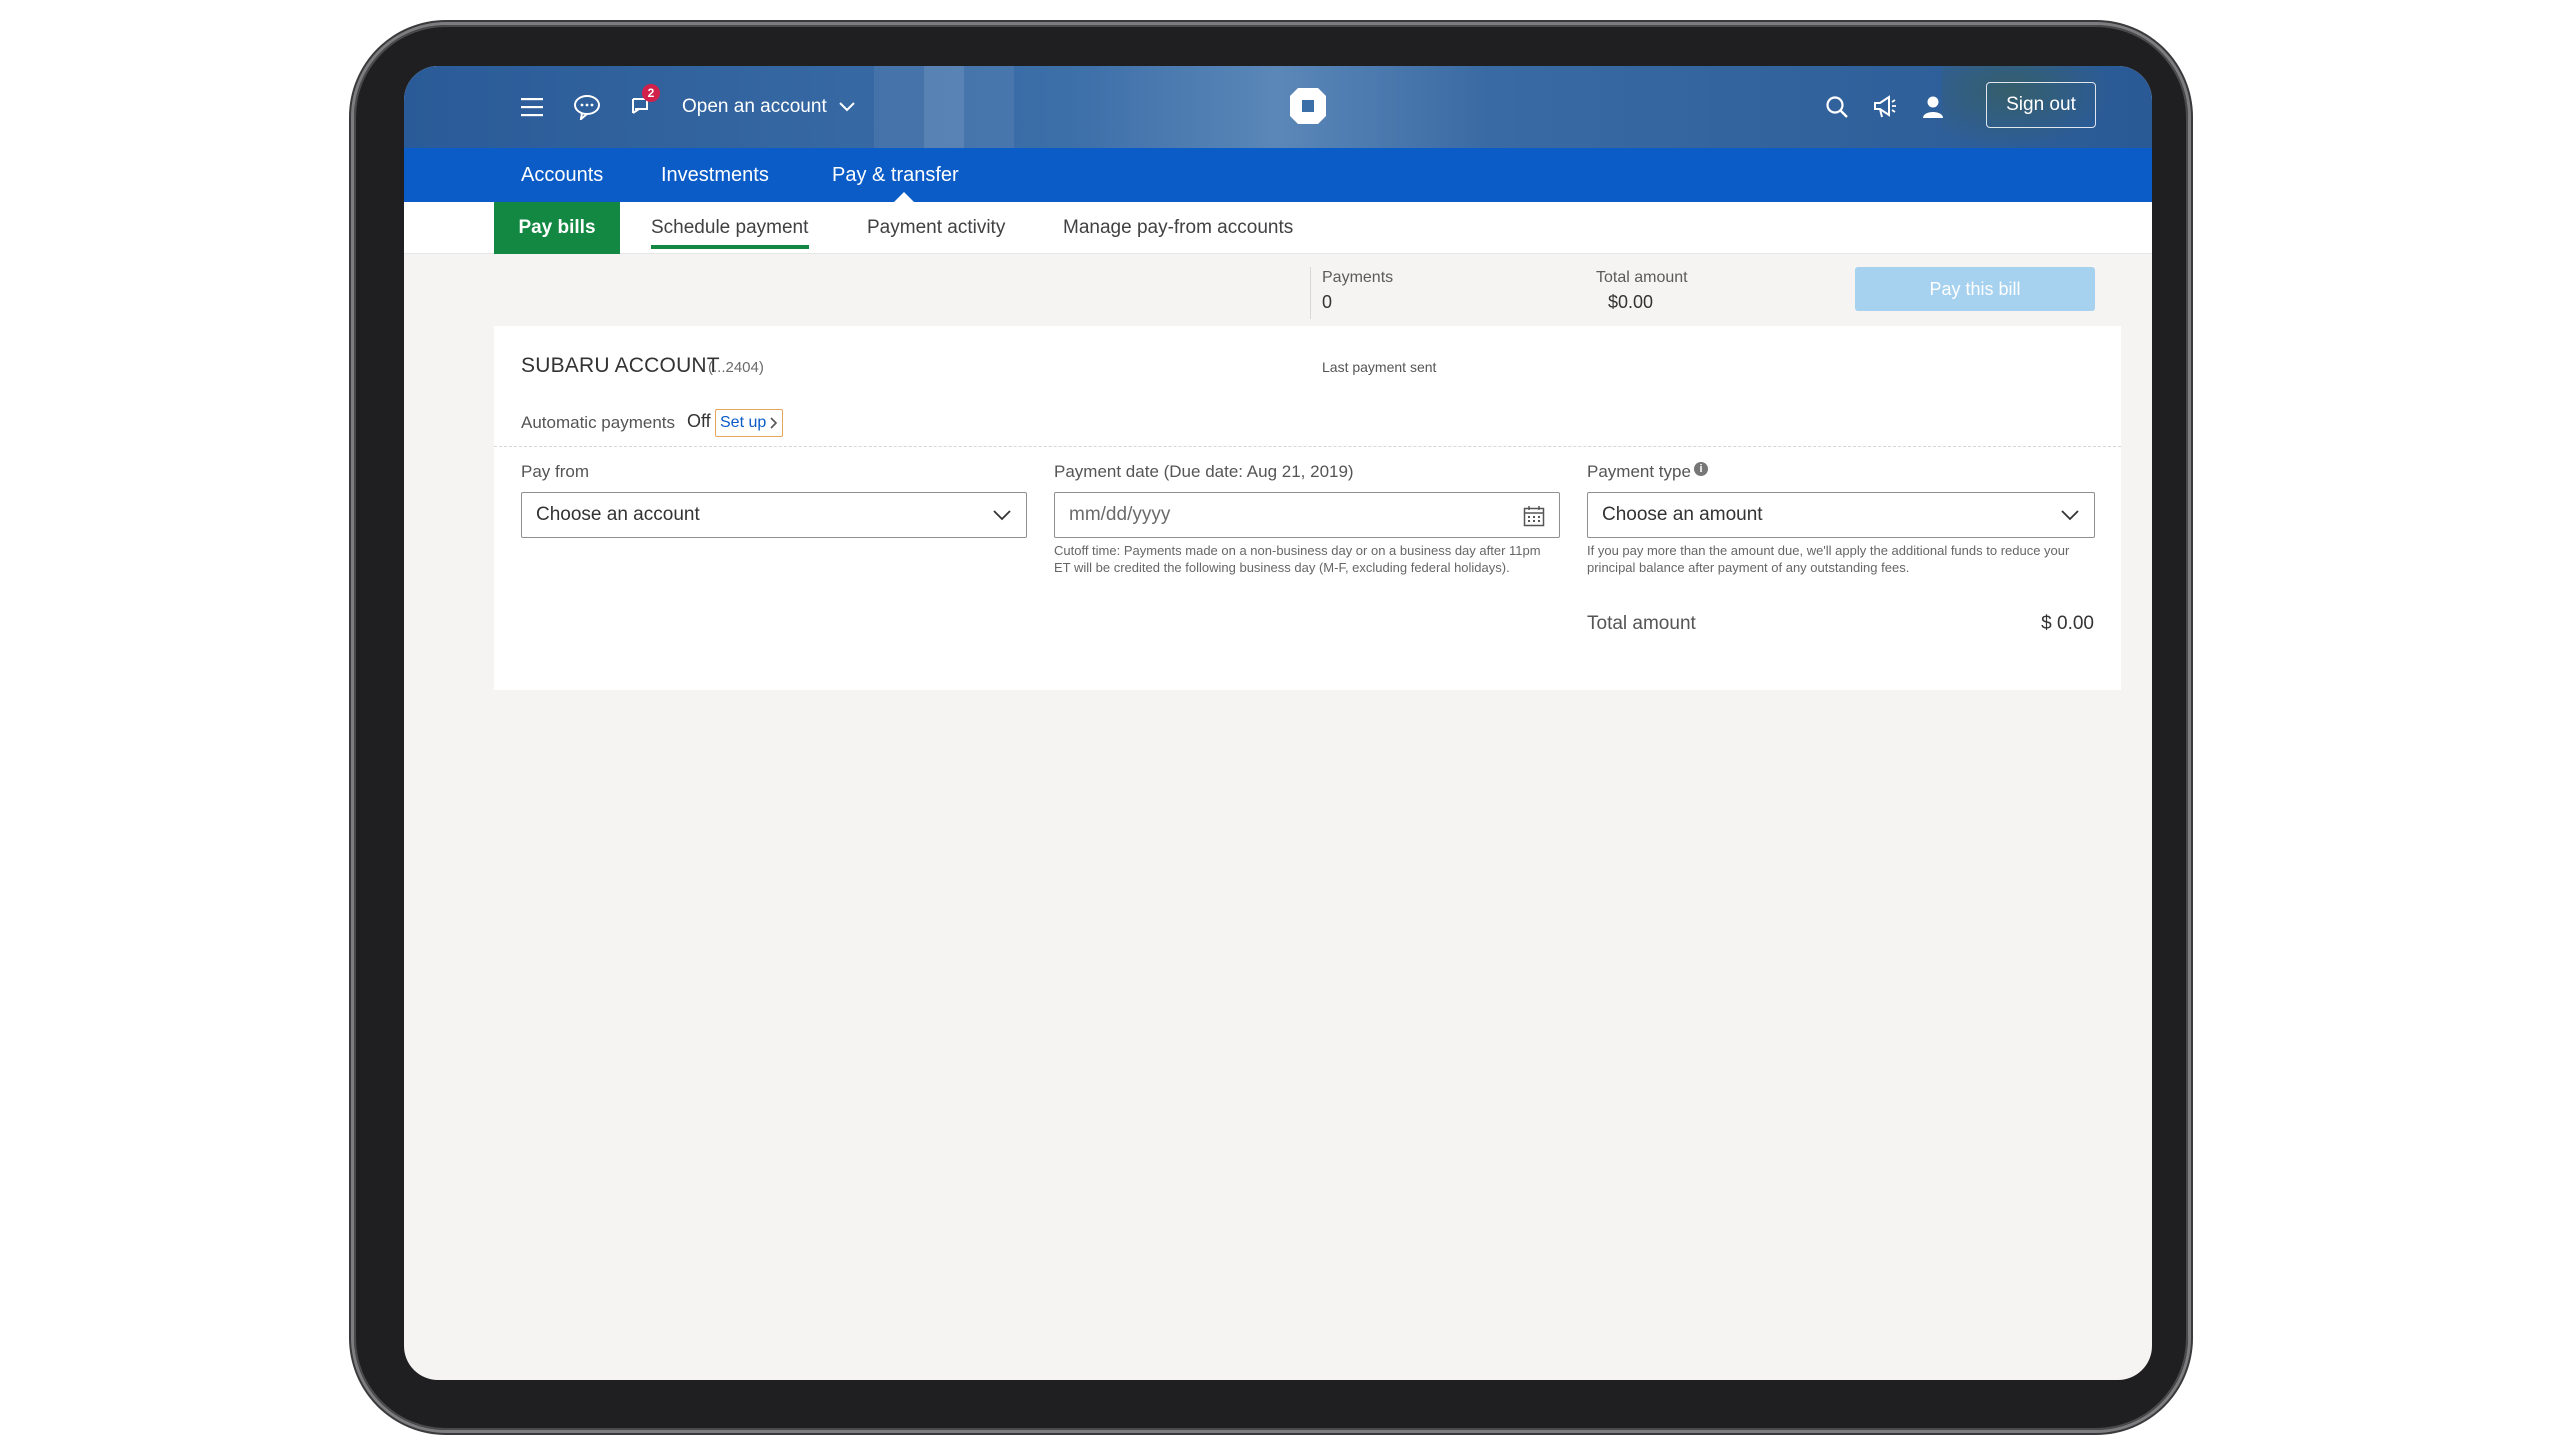  What do you see at coordinates (598, 422) in the screenshot?
I see `automatic-payments-label: Automatic payments` at bounding box center [598, 422].